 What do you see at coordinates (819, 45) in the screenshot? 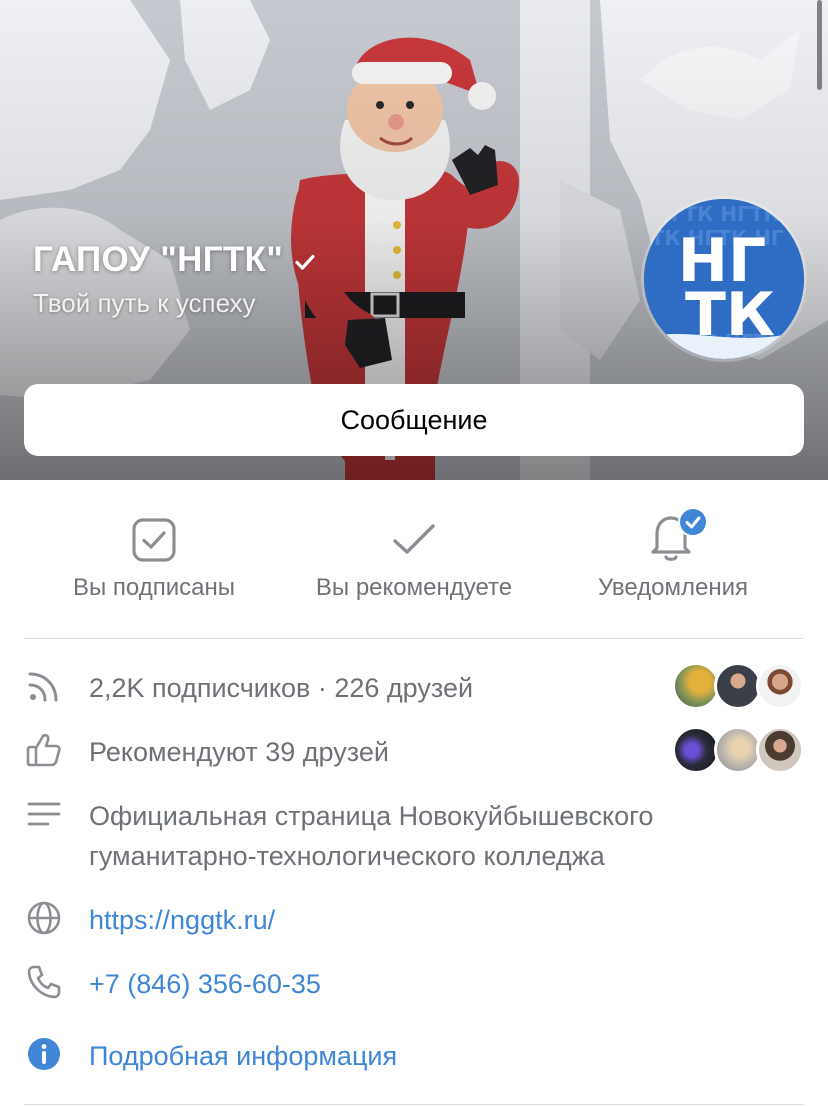
I see `scrollbar` at bounding box center [819, 45].